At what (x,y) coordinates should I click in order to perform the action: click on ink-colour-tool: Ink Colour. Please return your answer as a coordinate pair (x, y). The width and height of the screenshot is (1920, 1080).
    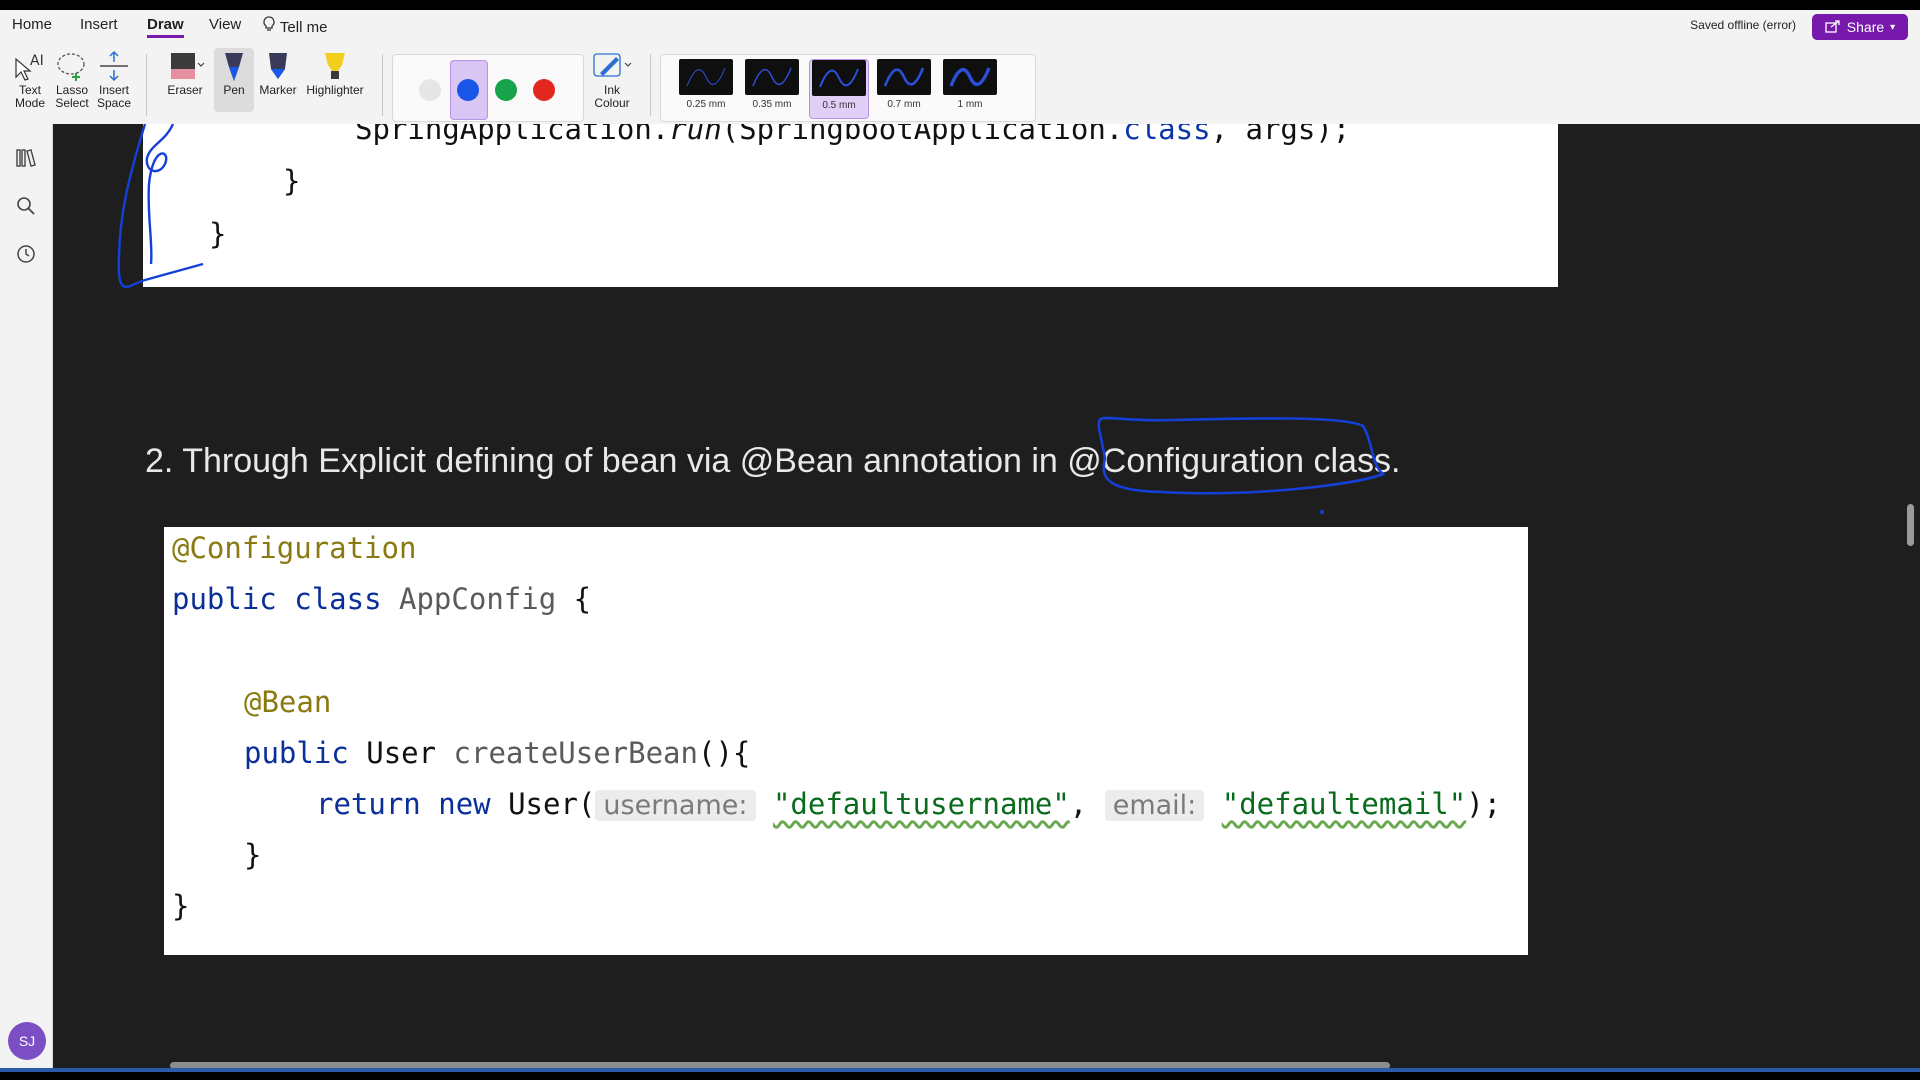
    Looking at the image, I should click on (612, 79).